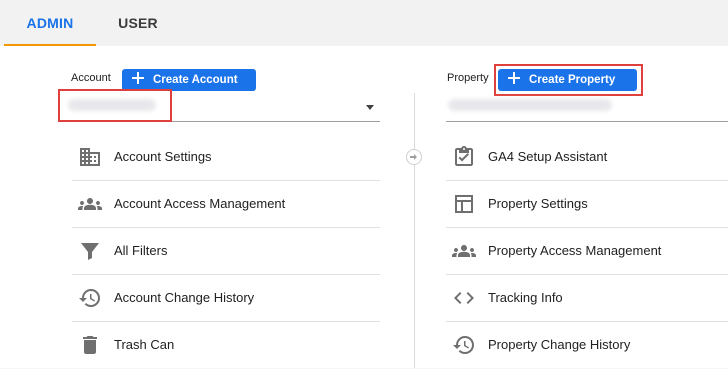  I want to click on menu-item-account-settings: Account Settings, so click(226, 157).